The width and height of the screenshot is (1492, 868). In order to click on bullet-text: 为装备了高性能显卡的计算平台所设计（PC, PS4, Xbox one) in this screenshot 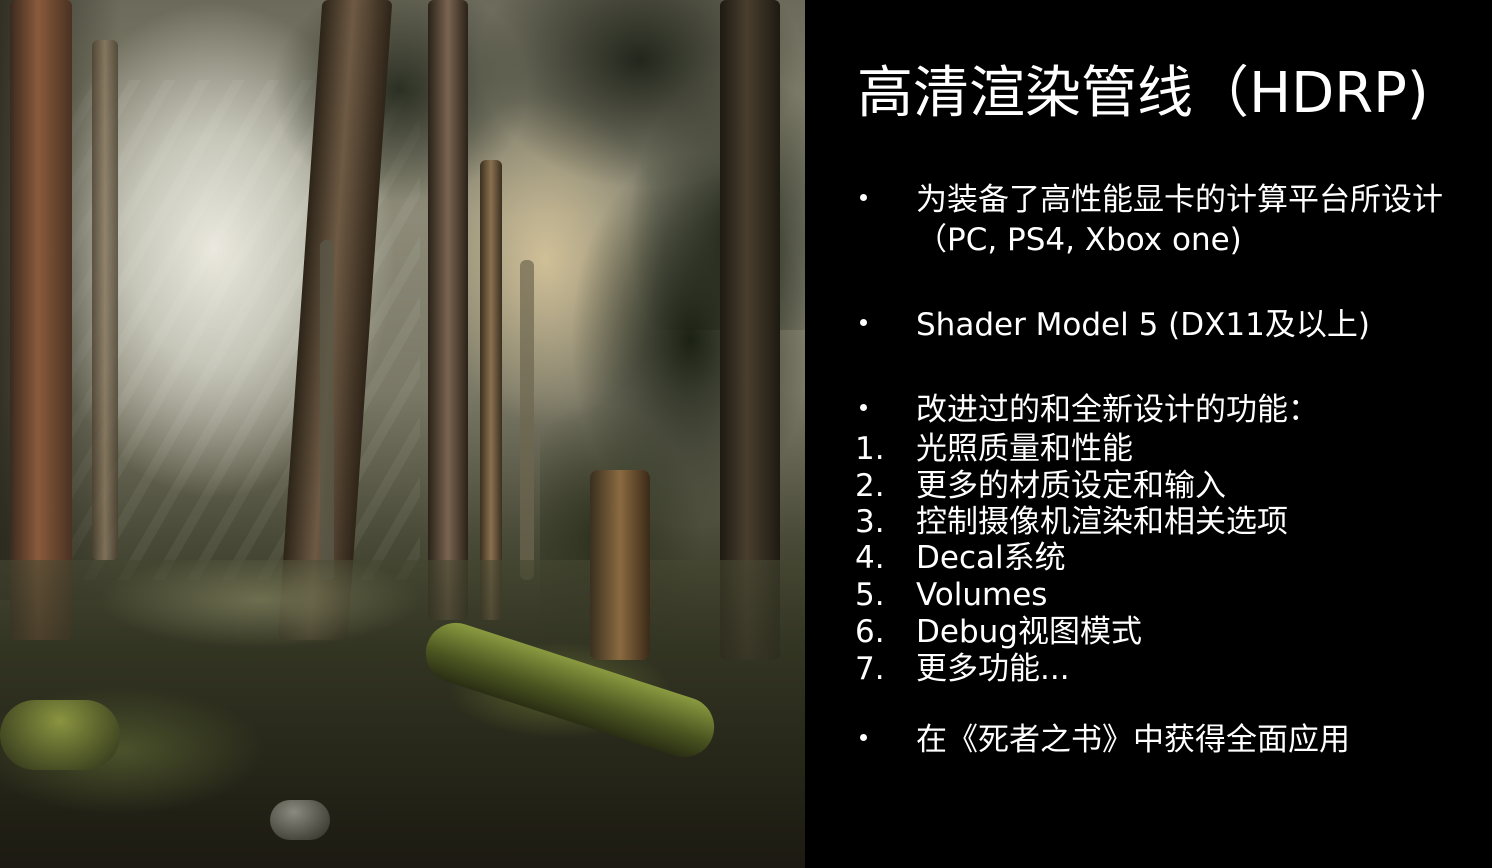, I will do `click(1179, 220)`.